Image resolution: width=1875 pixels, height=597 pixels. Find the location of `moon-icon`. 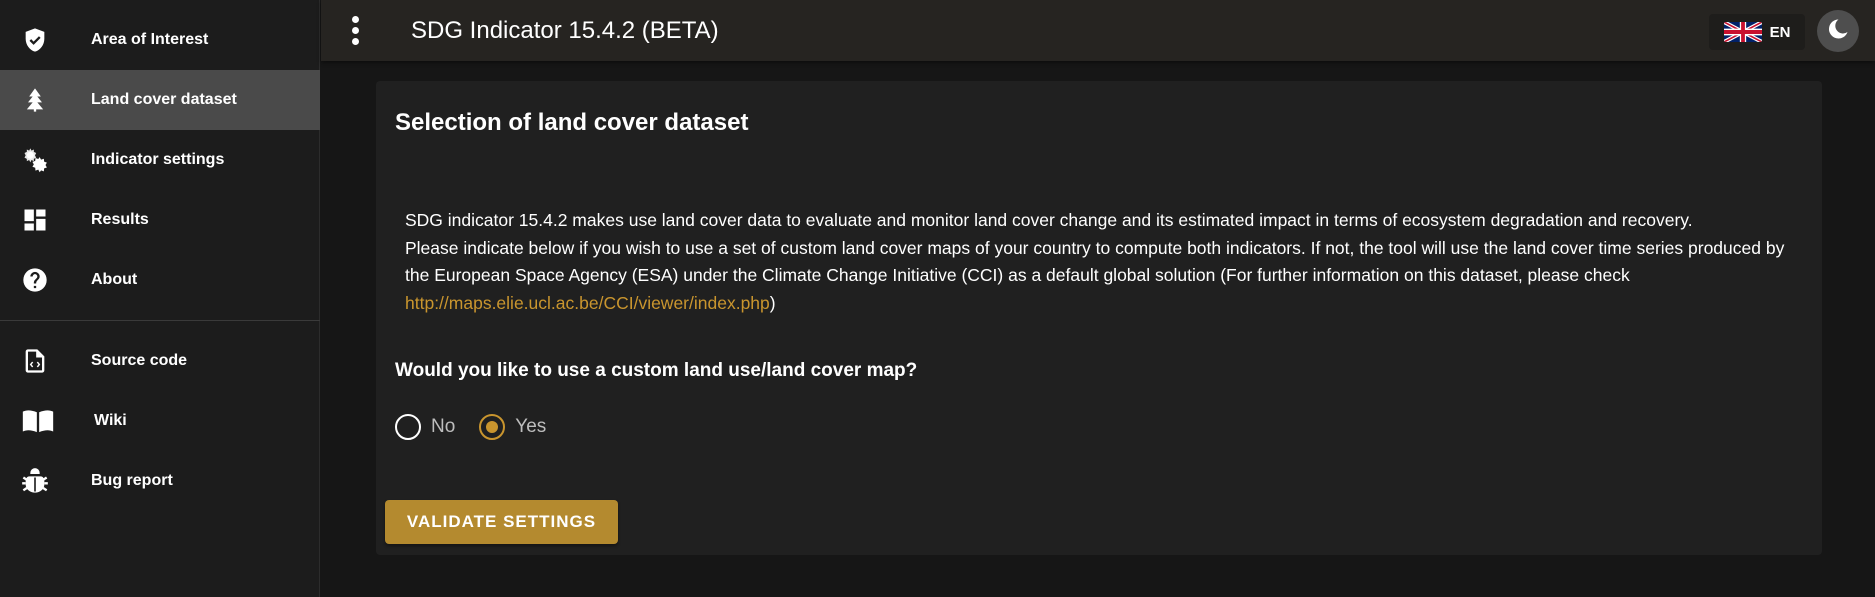

moon-icon is located at coordinates (1838, 31).